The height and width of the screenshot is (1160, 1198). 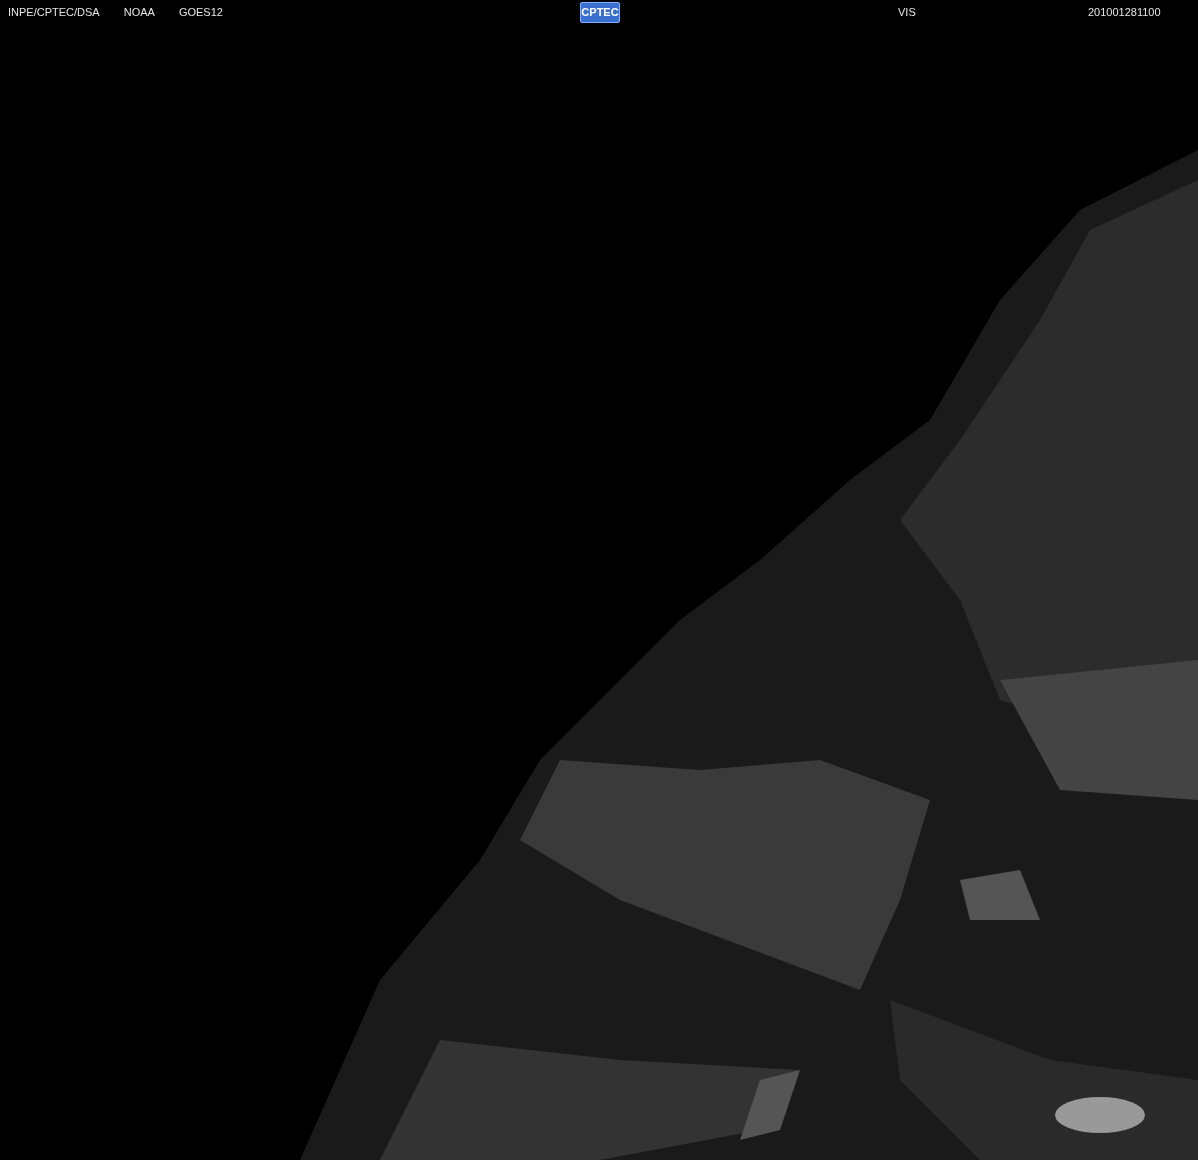 I want to click on timestamp: 201001281100, so click(x=1124, y=12).